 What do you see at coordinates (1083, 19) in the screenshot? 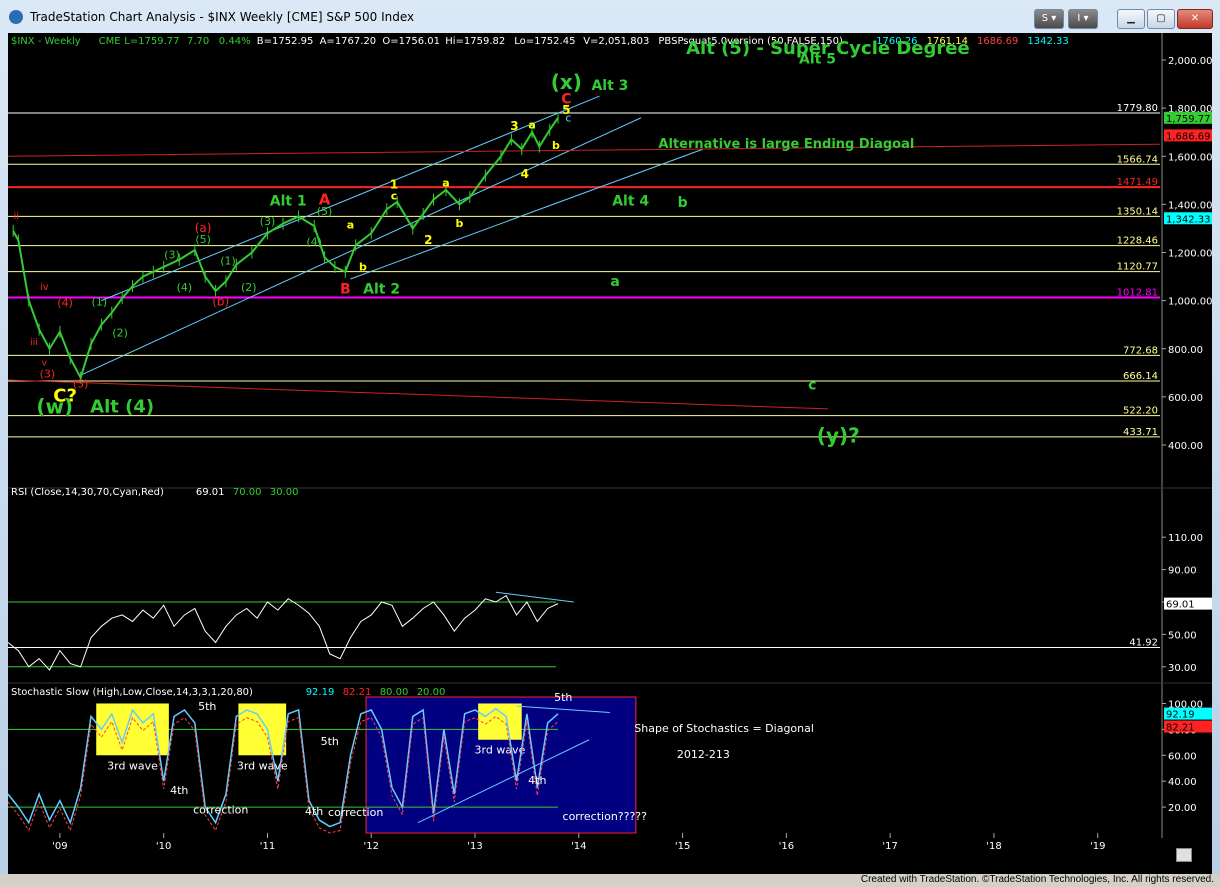
I see `i-menu-button: I ▾` at bounding box center [1083, 19].